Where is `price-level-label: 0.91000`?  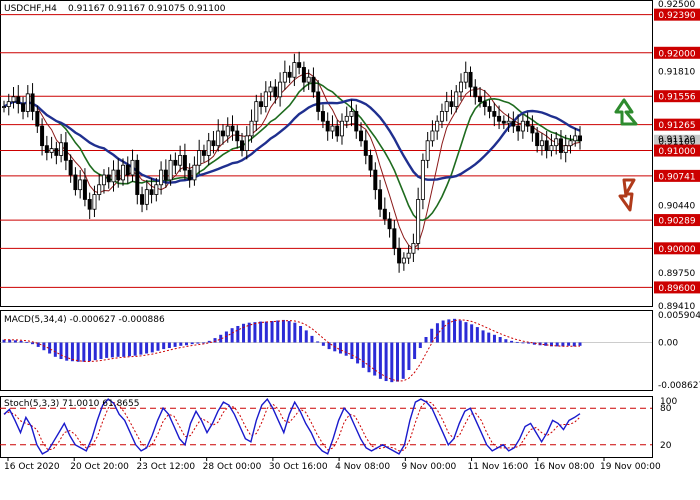 price-level-label: 0.91000 is located at coordinates (676, 152).